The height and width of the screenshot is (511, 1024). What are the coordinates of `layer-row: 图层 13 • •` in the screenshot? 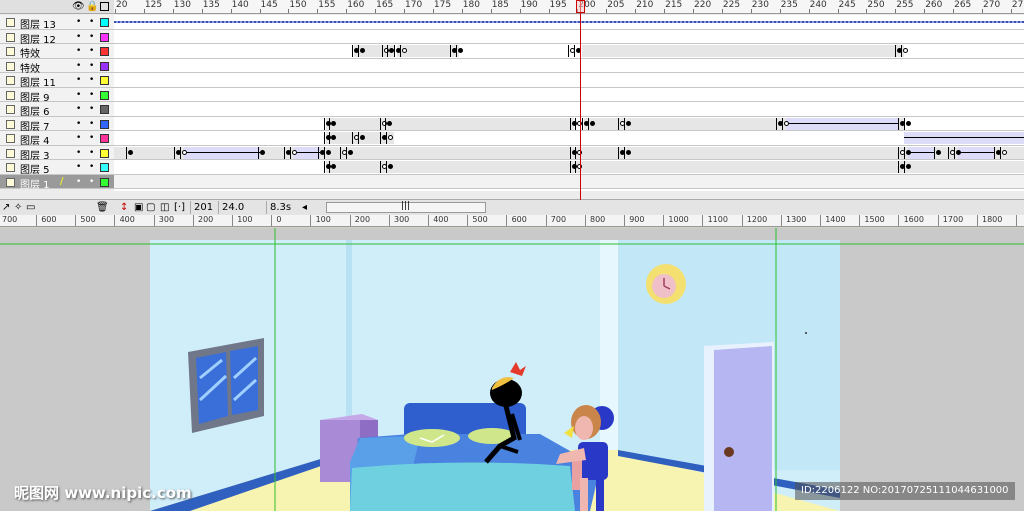 It's located at (57, 23).